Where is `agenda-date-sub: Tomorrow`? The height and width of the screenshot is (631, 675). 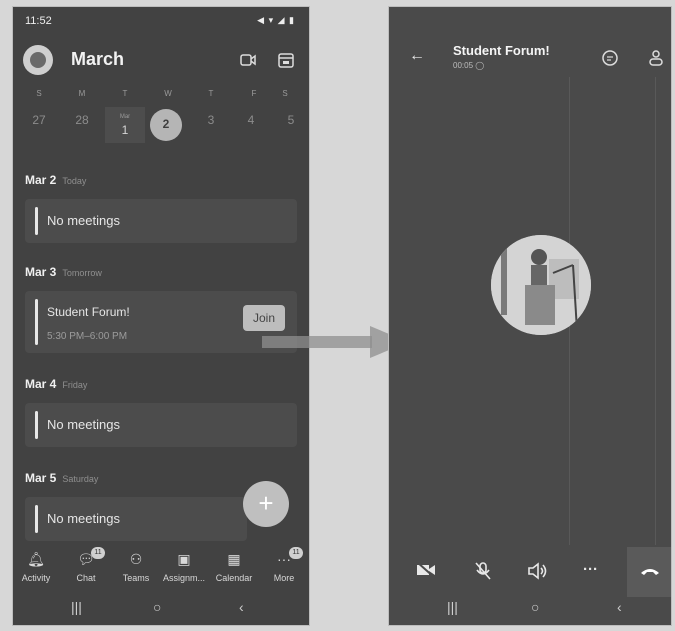 agenda-date-sub: Tomorrow is located at coordinates (82, 273).